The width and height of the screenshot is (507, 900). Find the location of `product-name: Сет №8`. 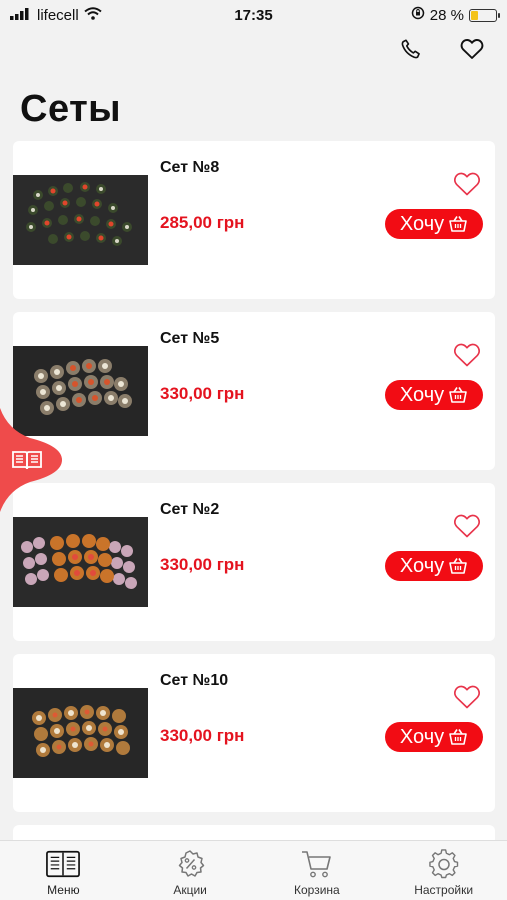

product-name: Сет №8 is located at coordinates (190, 167).